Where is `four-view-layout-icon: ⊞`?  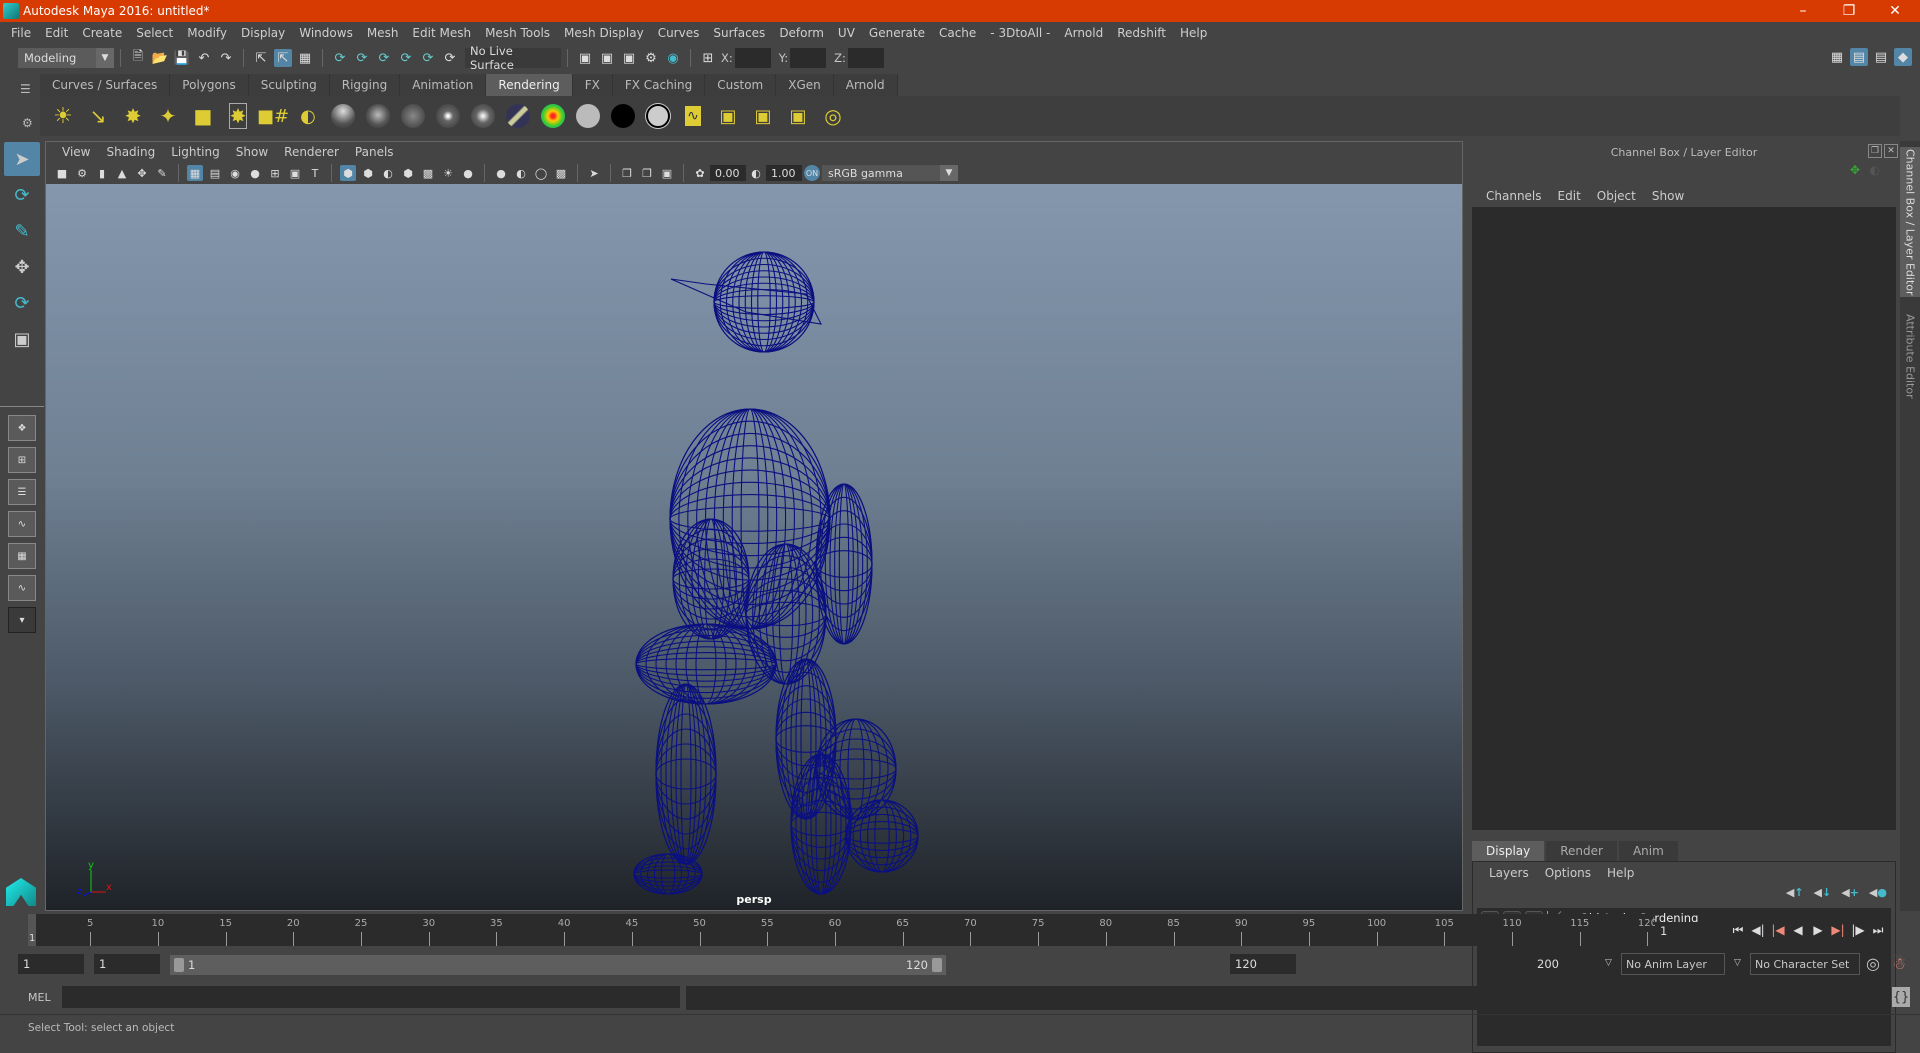
four-view-layout-icon: ⊞ is located at coordinates (22, 460).